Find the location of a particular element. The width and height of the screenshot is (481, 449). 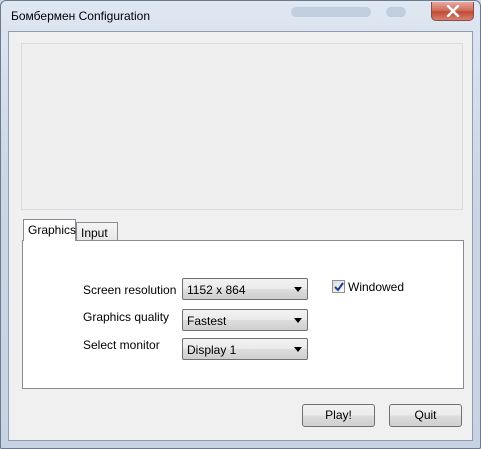

select-monitor-label: Select monitor is located at coordinates (121, 345).